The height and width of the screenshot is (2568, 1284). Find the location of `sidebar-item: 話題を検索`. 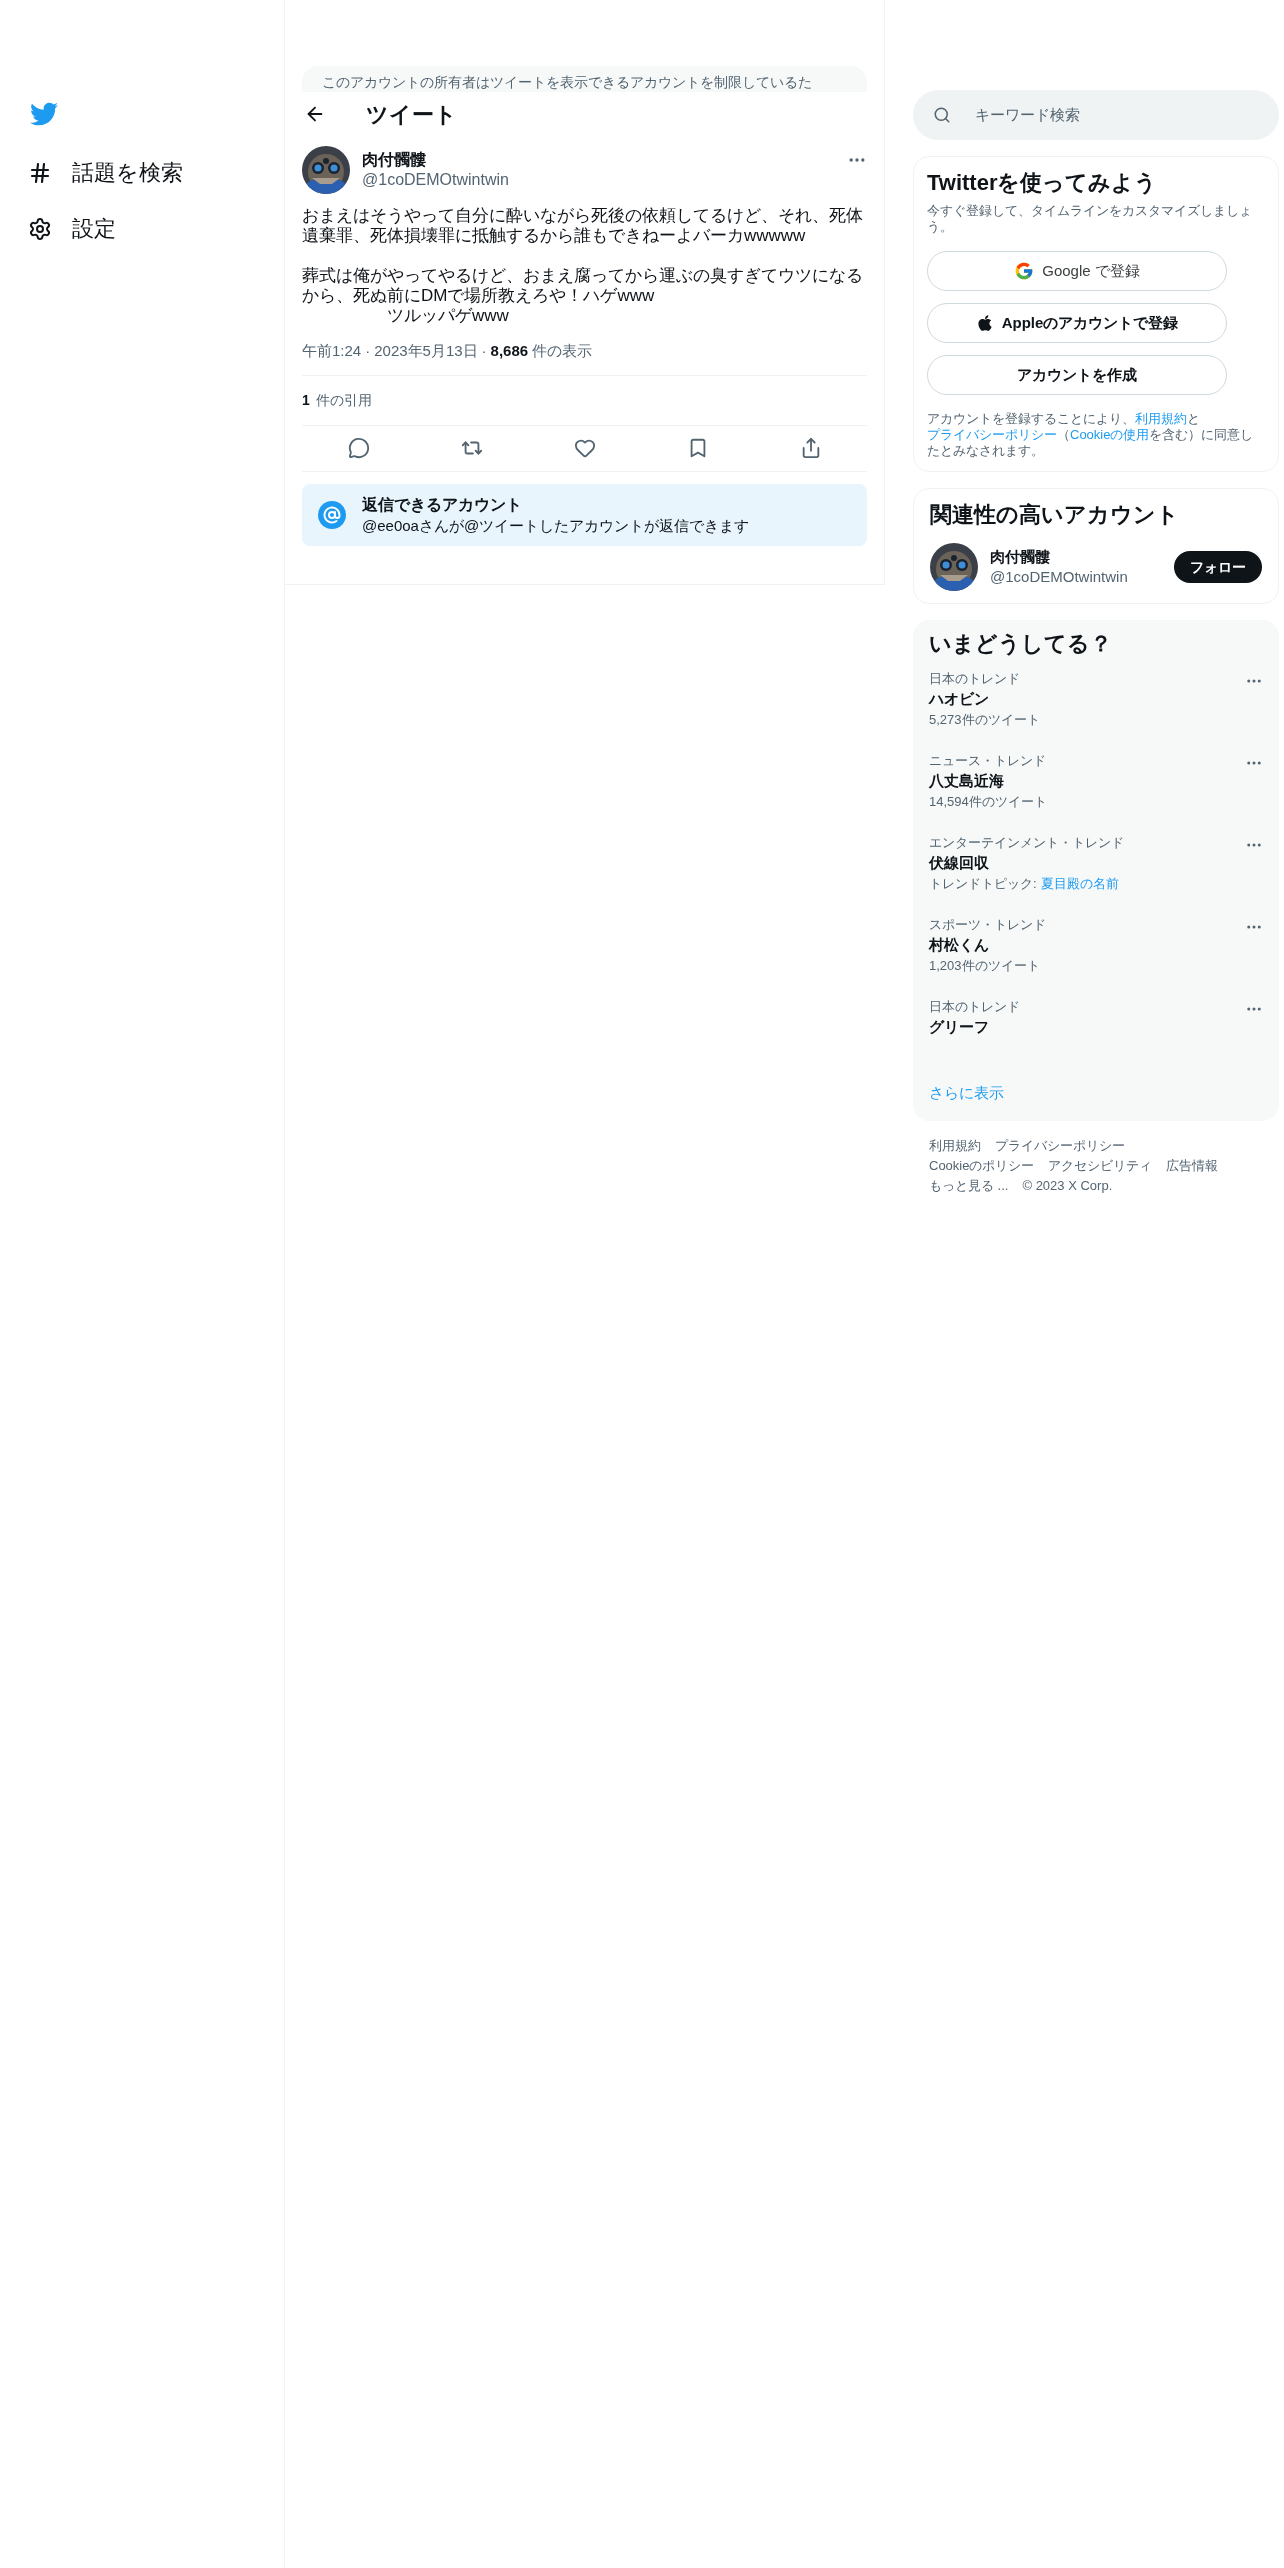

sidebar-item: 話題を検索 is located at coordinates (156, 173).